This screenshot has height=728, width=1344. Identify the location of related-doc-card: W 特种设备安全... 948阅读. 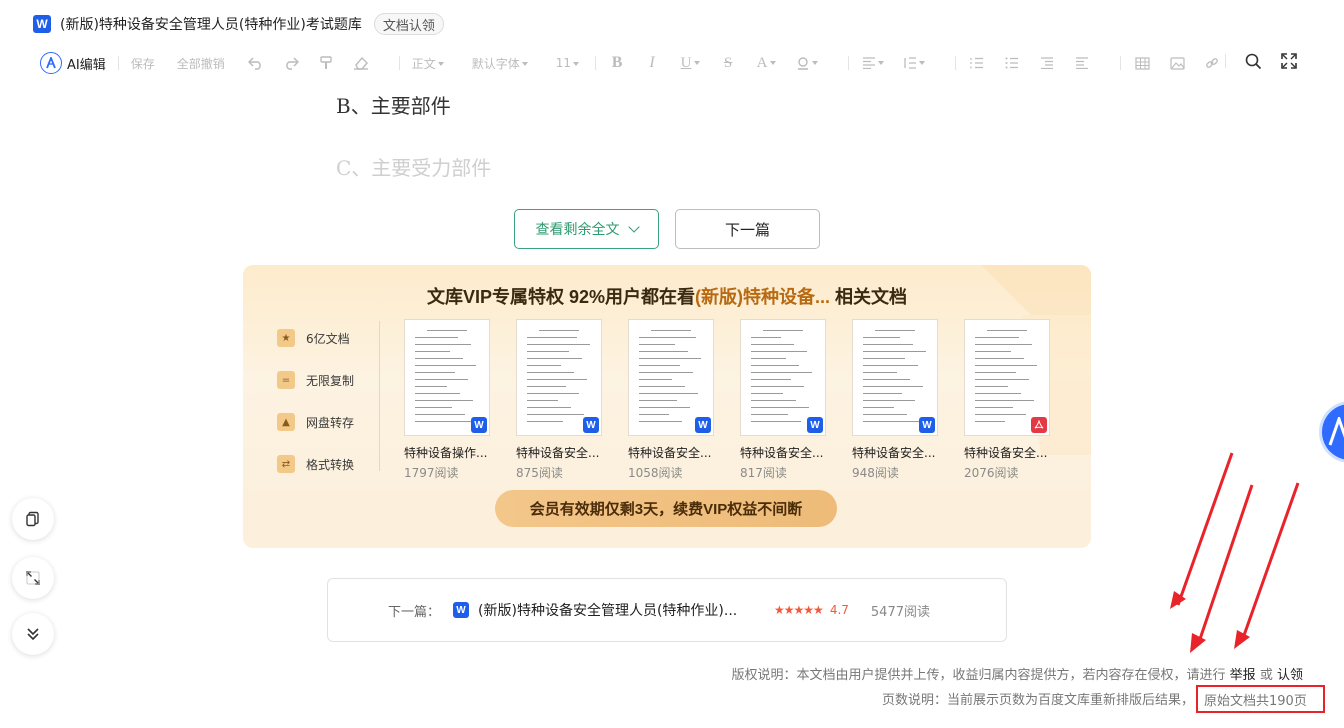
(908, 400).